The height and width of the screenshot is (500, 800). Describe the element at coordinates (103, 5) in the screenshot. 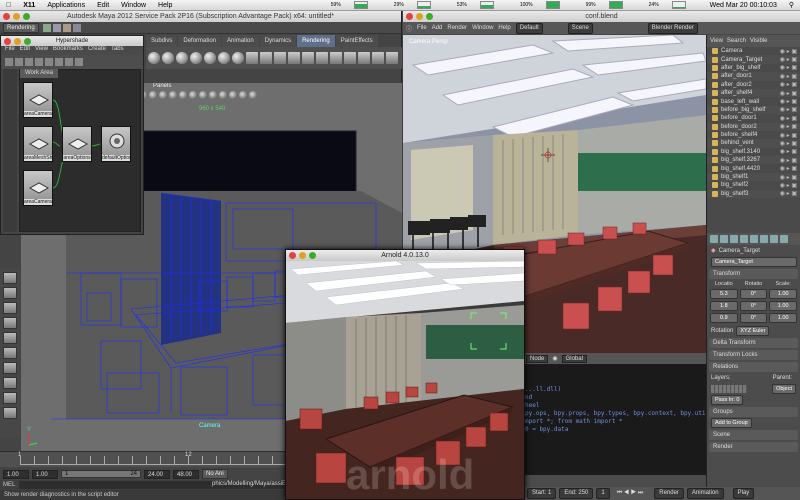

I see `menu-edit: Edit` at that location.